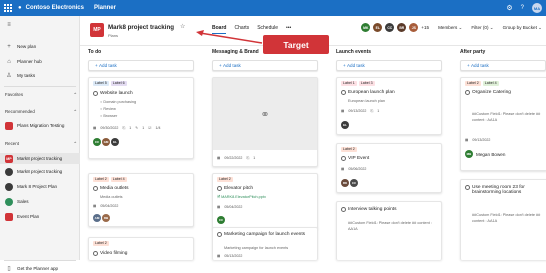 This screenshot has width=546, height=273. I want to click on members-count: +15, so click(425, 27).